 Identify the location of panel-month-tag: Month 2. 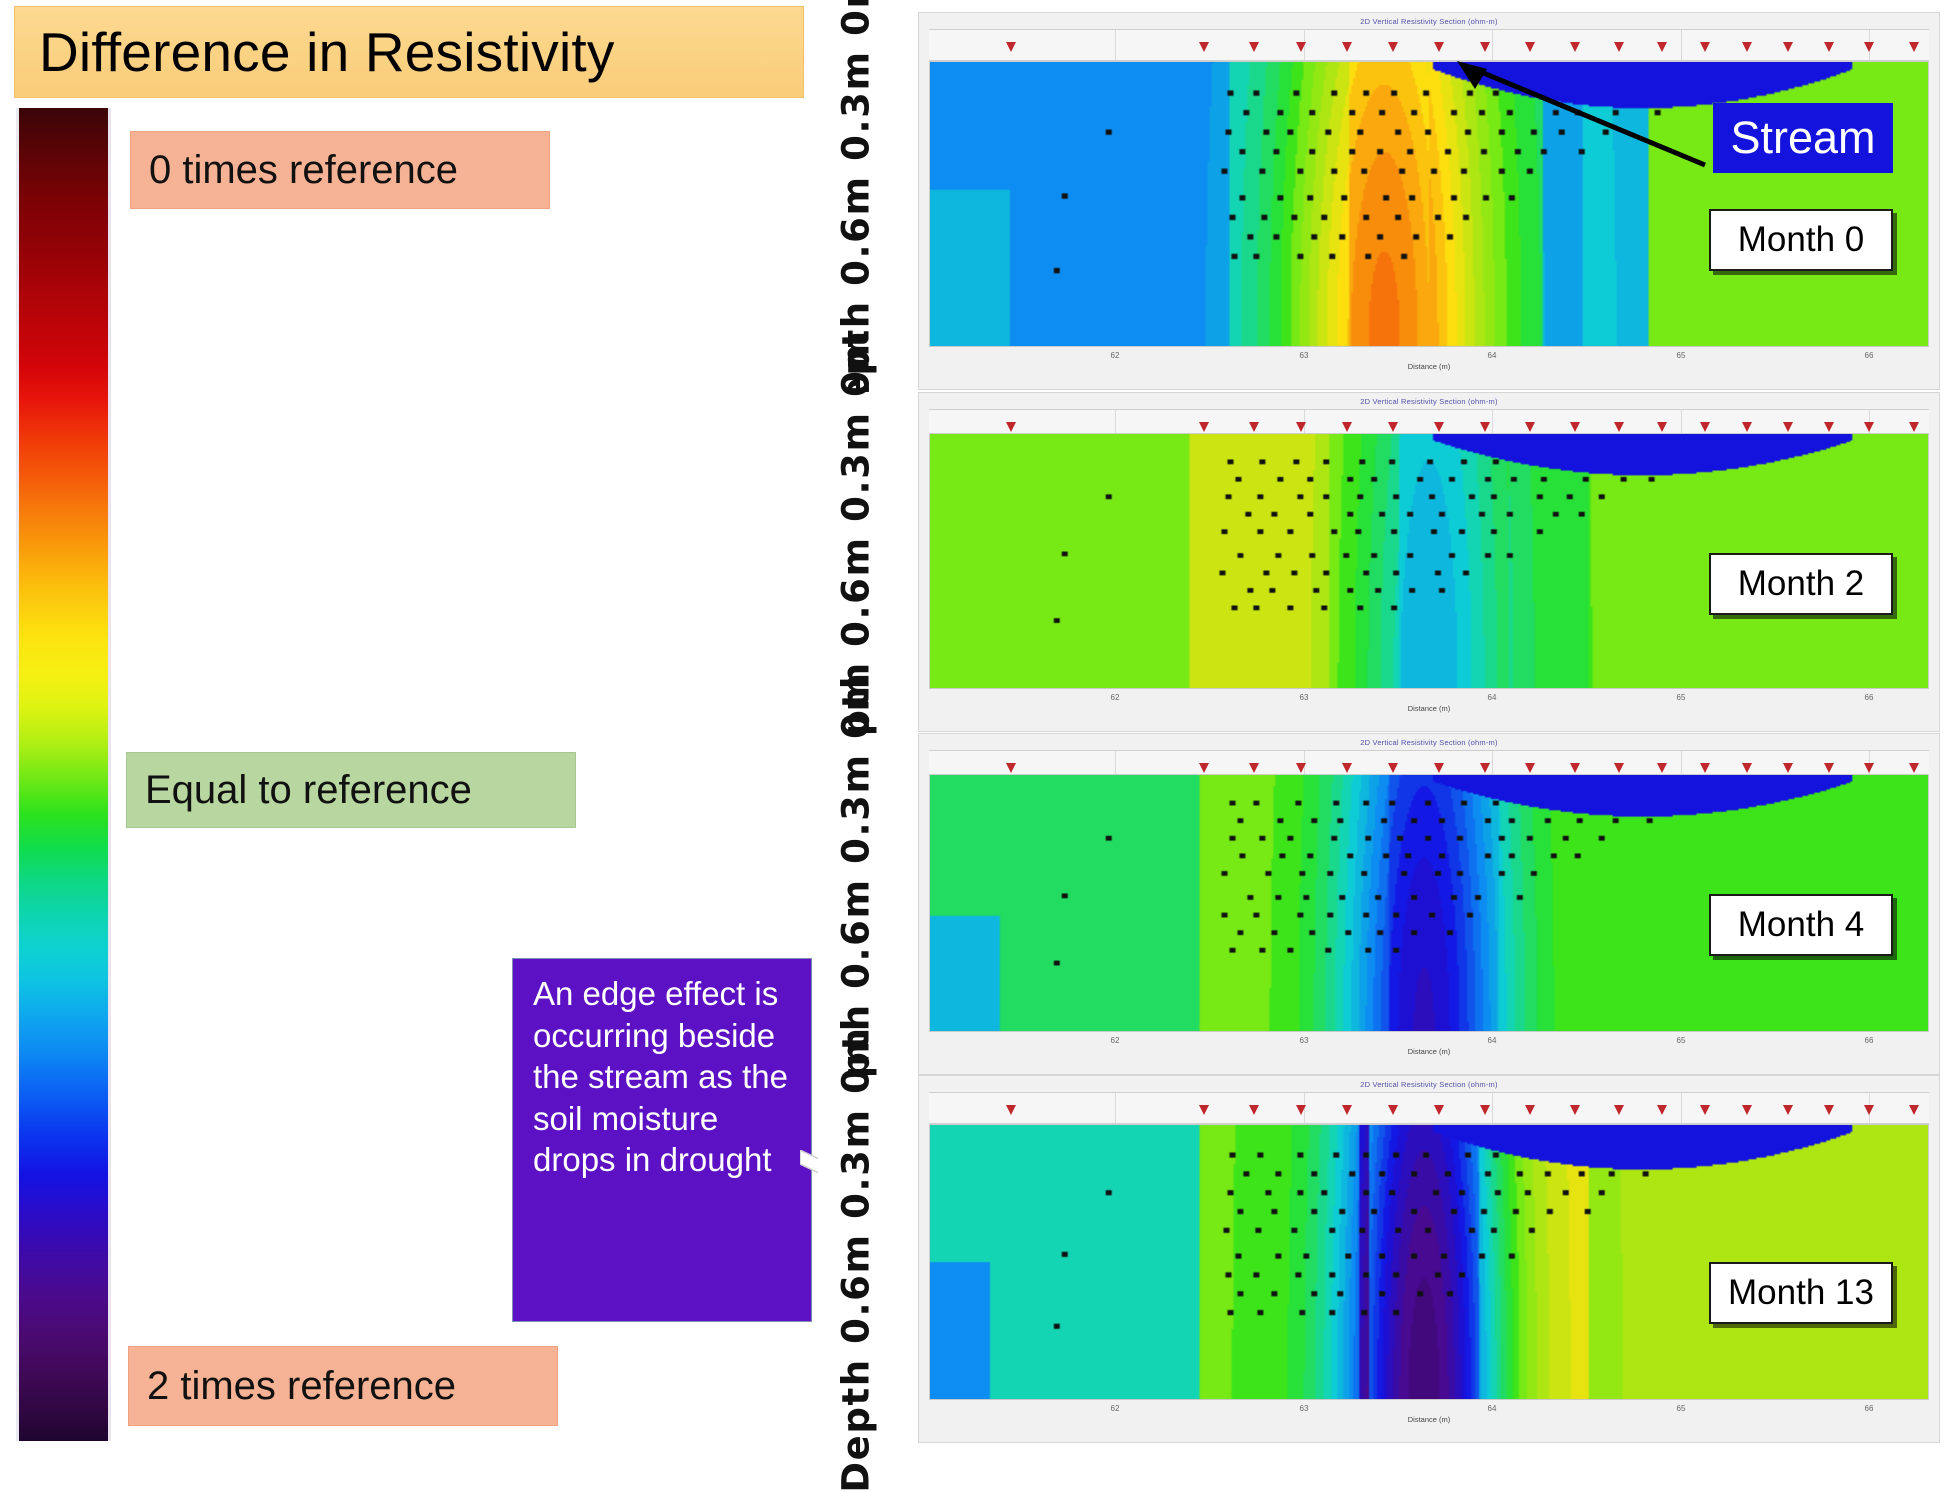
(1801, 584).